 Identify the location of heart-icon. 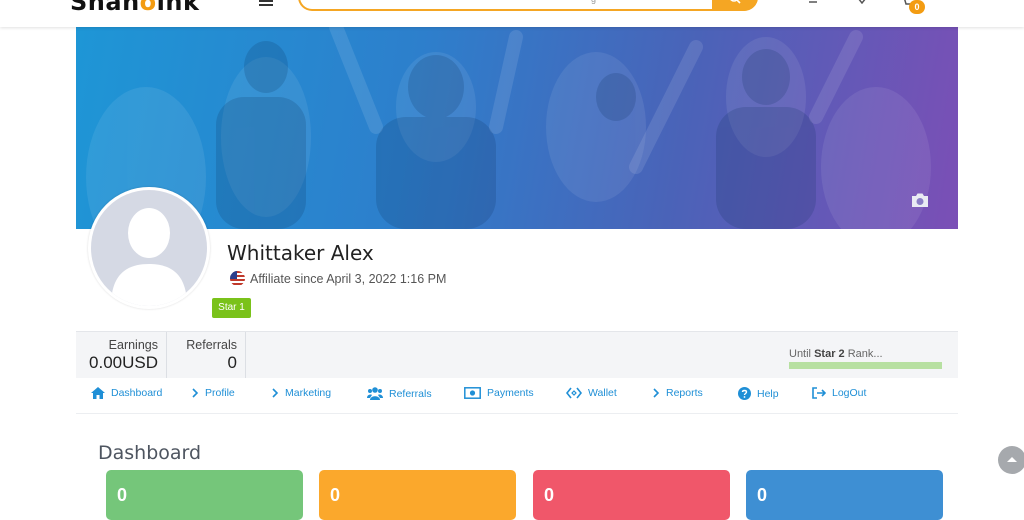
(862, 2).